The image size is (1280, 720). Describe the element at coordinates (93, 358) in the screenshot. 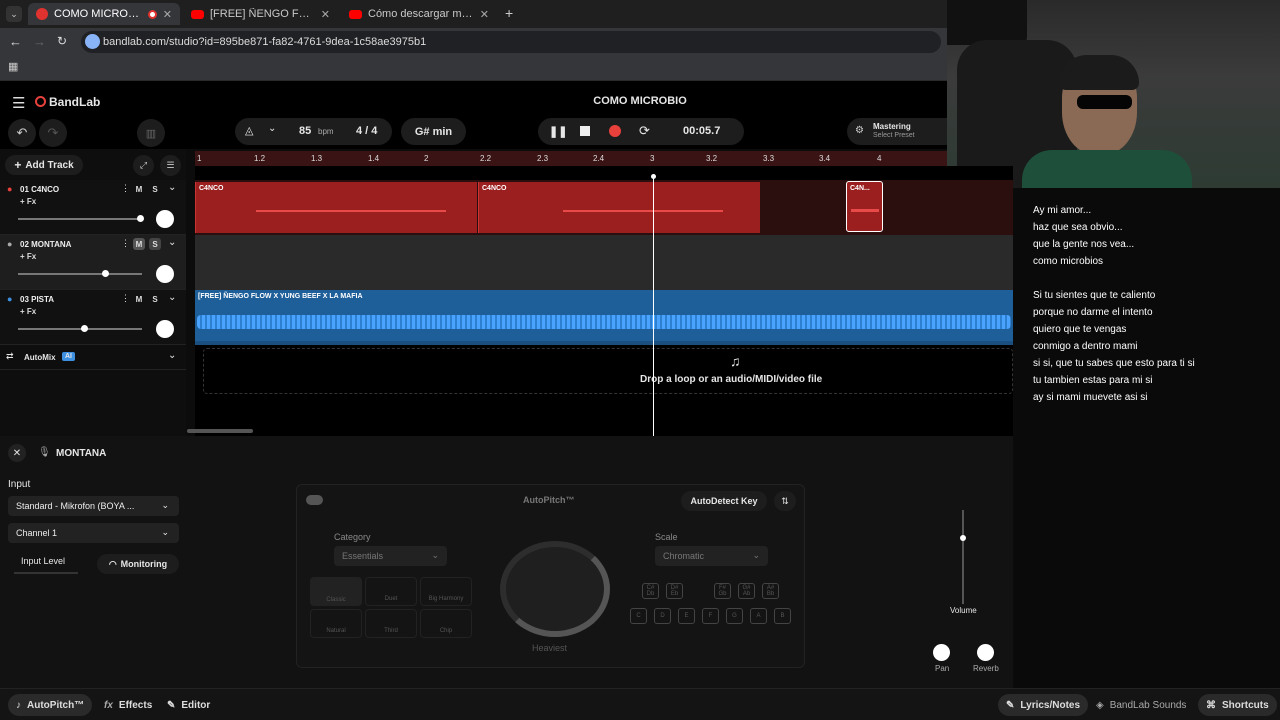

I see `automix-row: ⇄ AutoMix AI ⌄` at that location.